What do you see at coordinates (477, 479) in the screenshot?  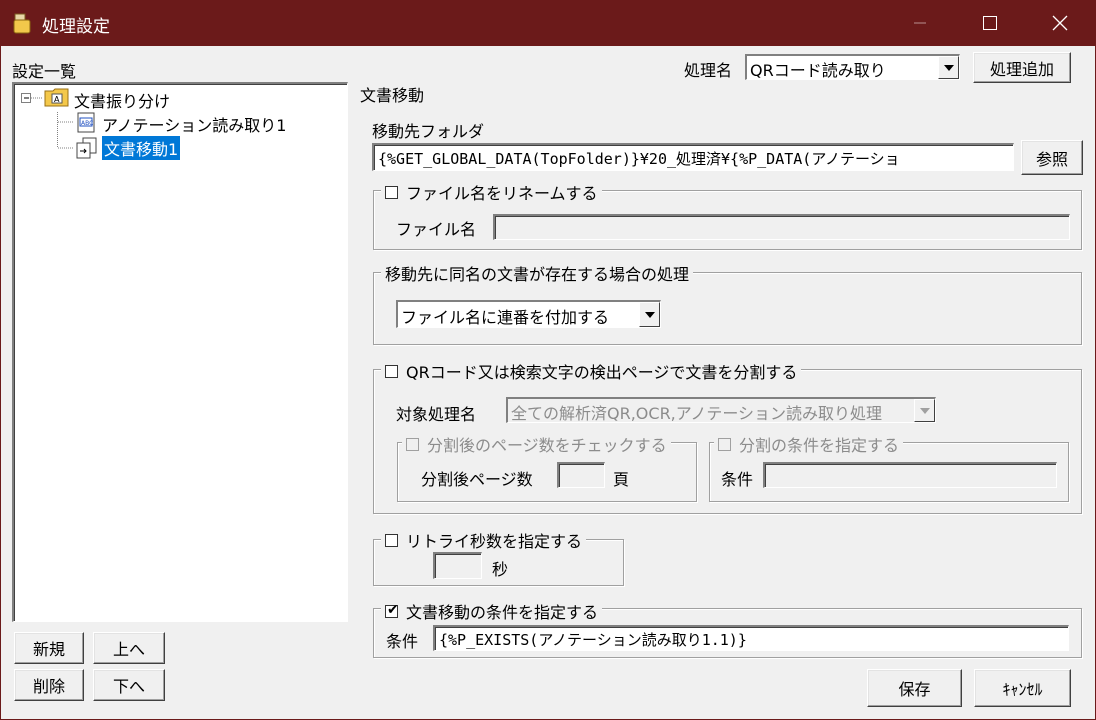 I see `page-count-label: 分割後ページ数` at bounding box center [477, 479].